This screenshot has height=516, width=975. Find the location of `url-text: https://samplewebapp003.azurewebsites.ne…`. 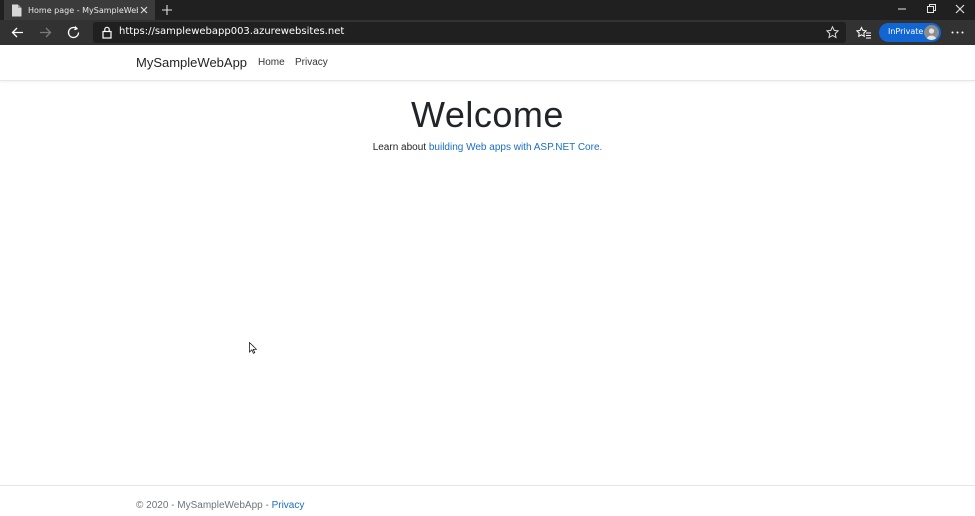

url-text: https://samplewebapp003.azurewebsites.ne… is located at coordinates (231, 31).